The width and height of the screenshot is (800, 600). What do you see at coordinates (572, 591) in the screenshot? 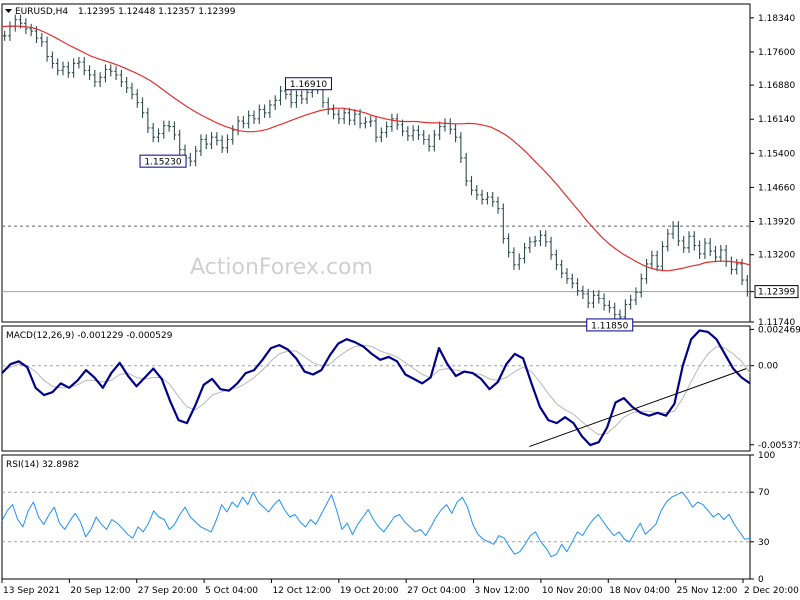
I see `x-tick-label: 10 Nov 20:00` at bounding box center [572, 591].